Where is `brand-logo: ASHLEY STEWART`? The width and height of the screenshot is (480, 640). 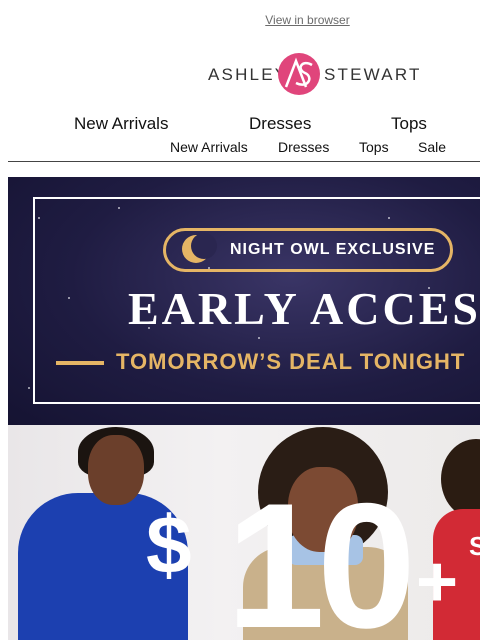
brand-logo: ASHLEY STEWART is located at coordinates (313, 74).